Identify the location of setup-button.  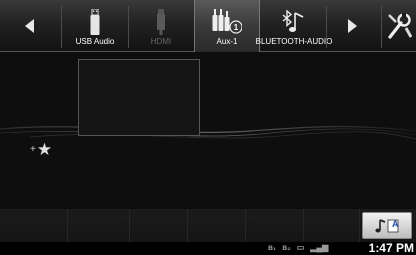
(398, 26).